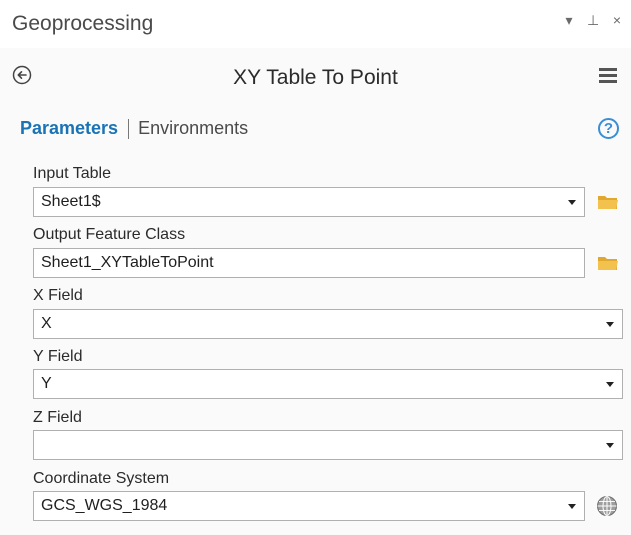 The image size is (631, 535). What do you see at coordinates (72, 173) in the screenshot?
I see `input-table-label: Input Table` at bounding box center [72, 173].